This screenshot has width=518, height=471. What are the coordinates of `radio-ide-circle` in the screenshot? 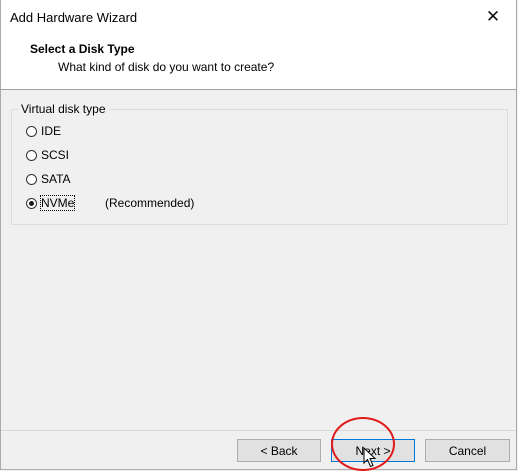 It's located at (31, 131).